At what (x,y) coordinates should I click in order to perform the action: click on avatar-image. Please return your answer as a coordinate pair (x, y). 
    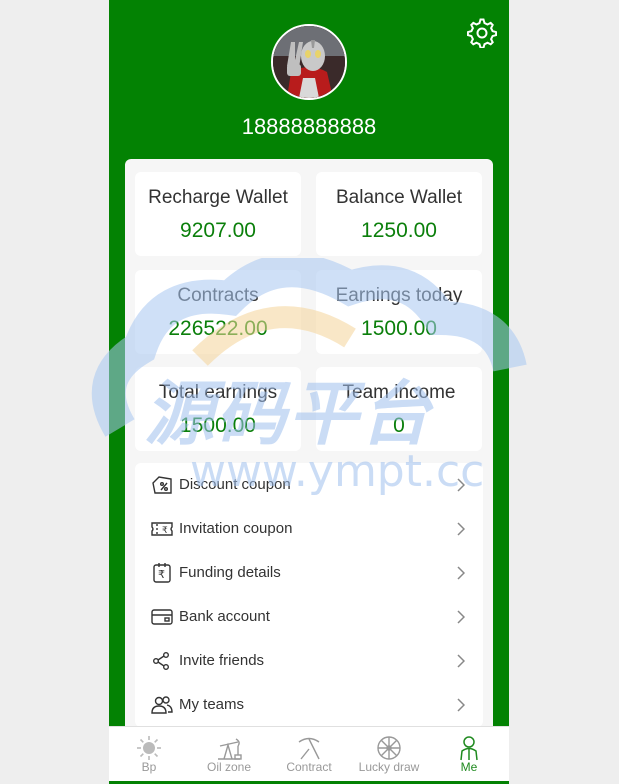
    Looking at the image, I should click on (309, 62).